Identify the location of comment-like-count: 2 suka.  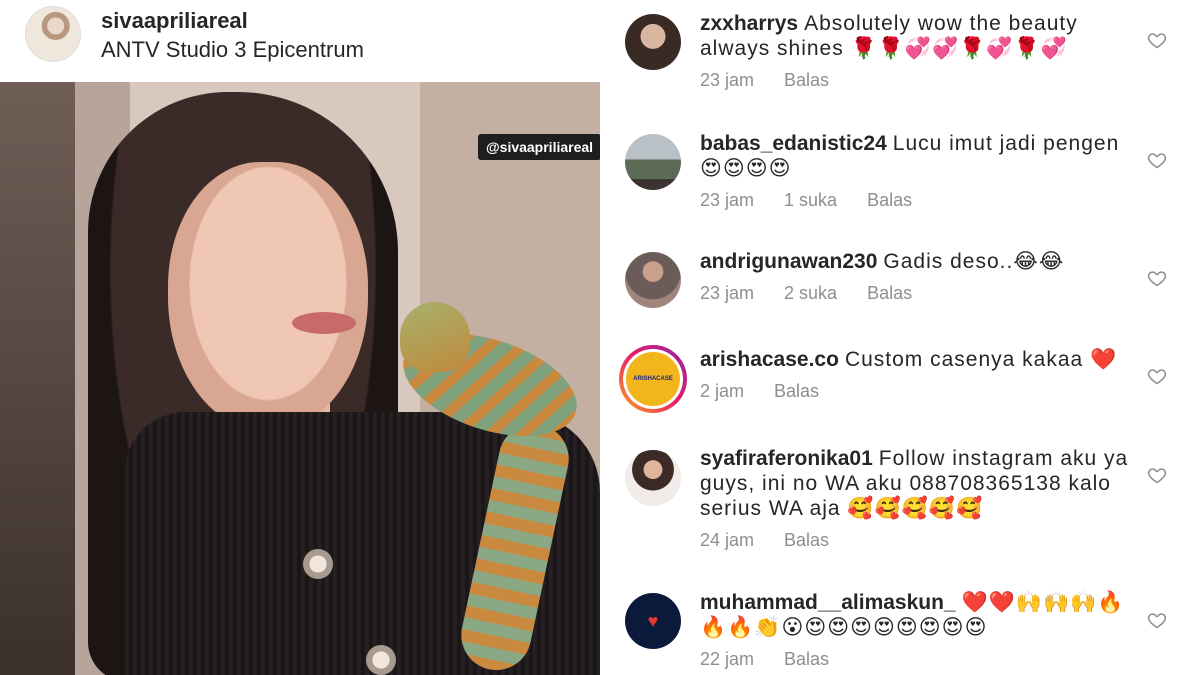
(810, 293).